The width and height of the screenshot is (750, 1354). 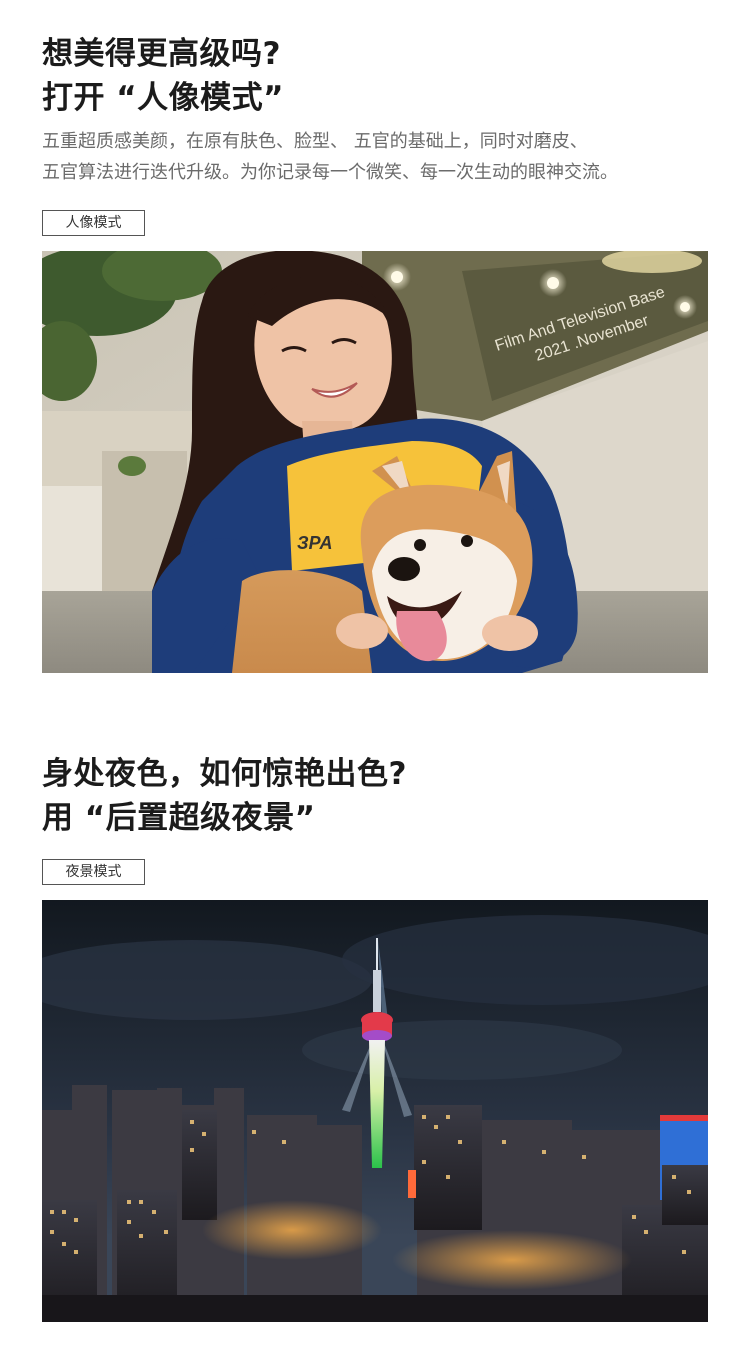 I want to click on portrait-description-line1: 五重超质感美颜，在原有肤色、脸型、 五官的基础上，同时对磨皮、, so click(x=315, y=141).